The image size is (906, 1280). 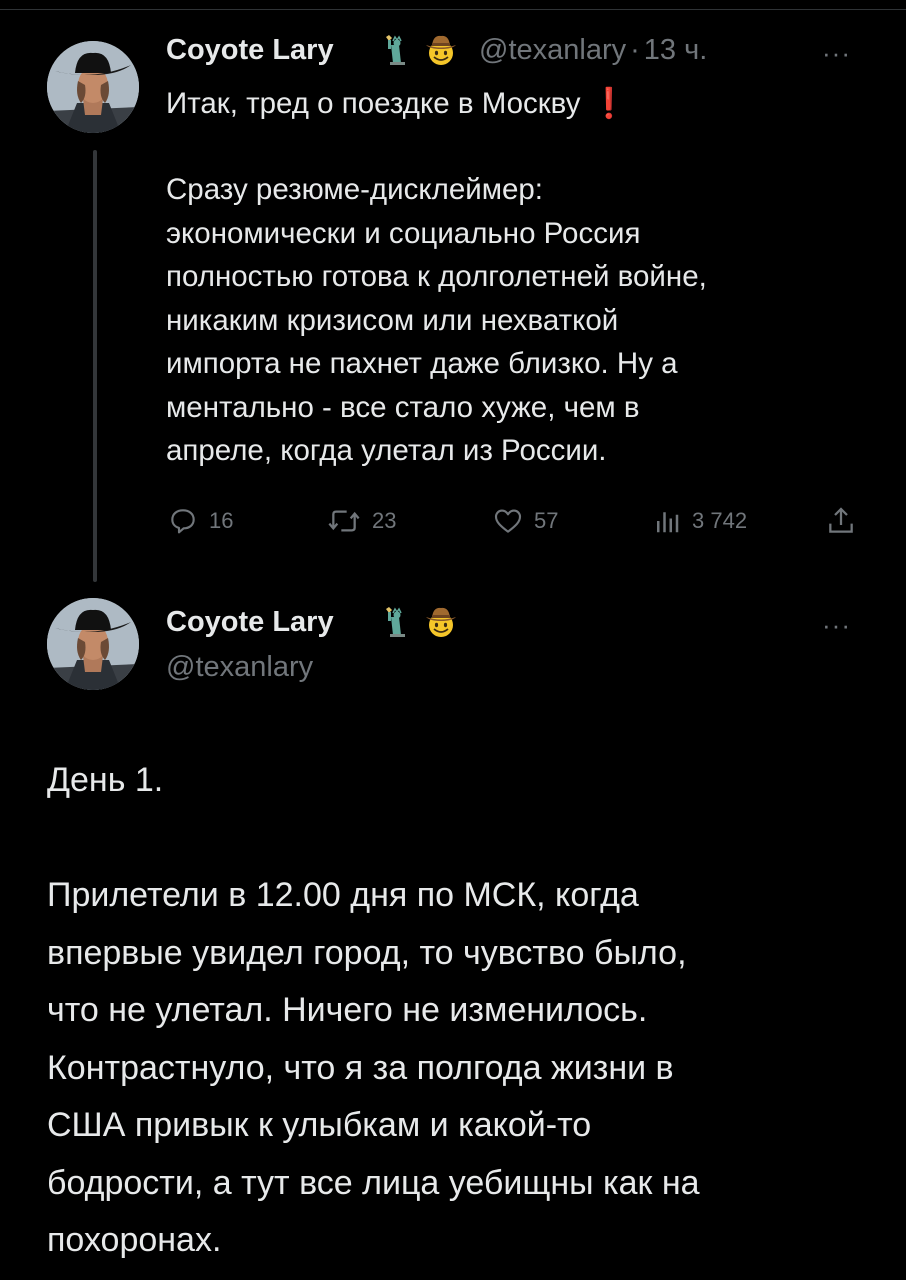 What do you see at coordinates (361, 521) in the screenshot?
I see `retweet-button: 23` at bounding box center [361, 521].